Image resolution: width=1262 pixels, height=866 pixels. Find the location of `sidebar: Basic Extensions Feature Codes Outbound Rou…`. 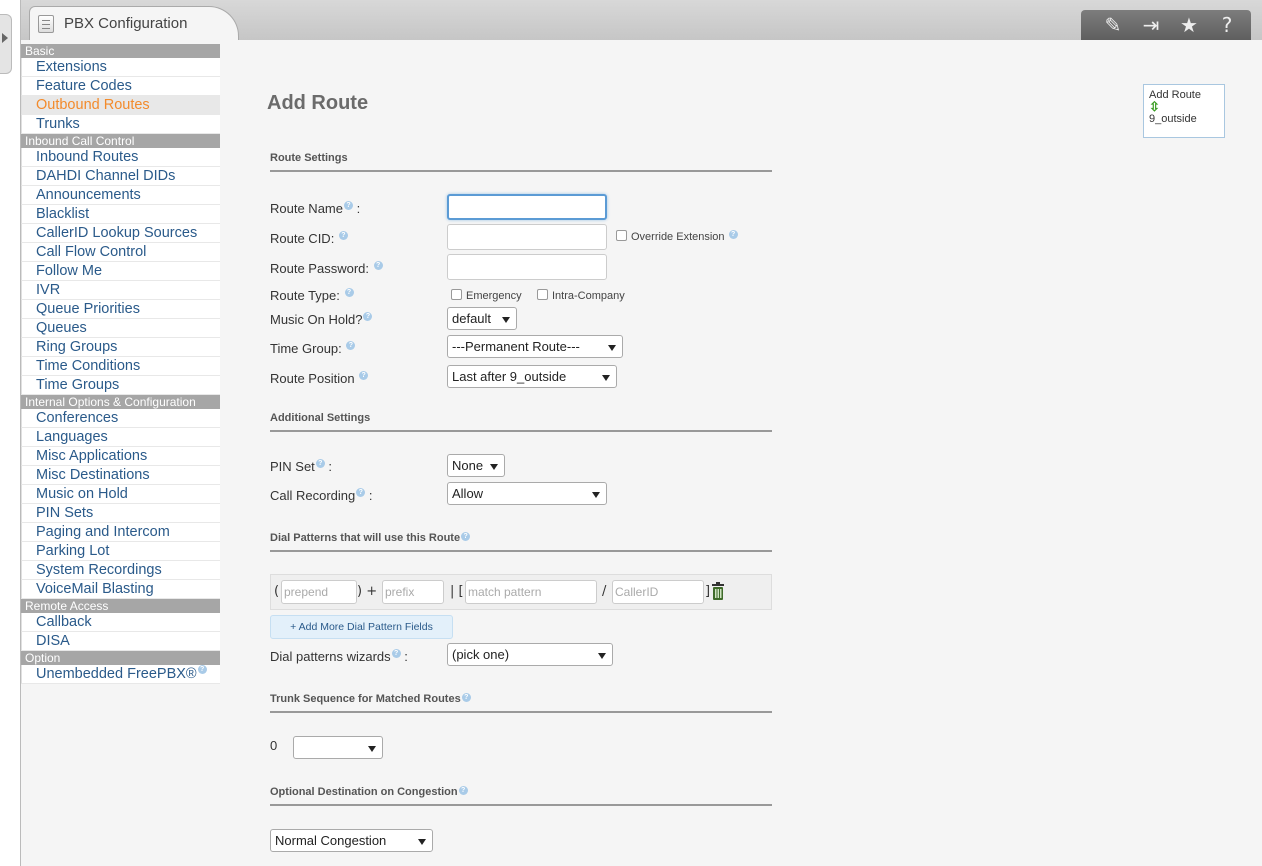

sidebar: Basic Extensions Feature Codes Outbound Rou… is located at coordinates (120, 364).